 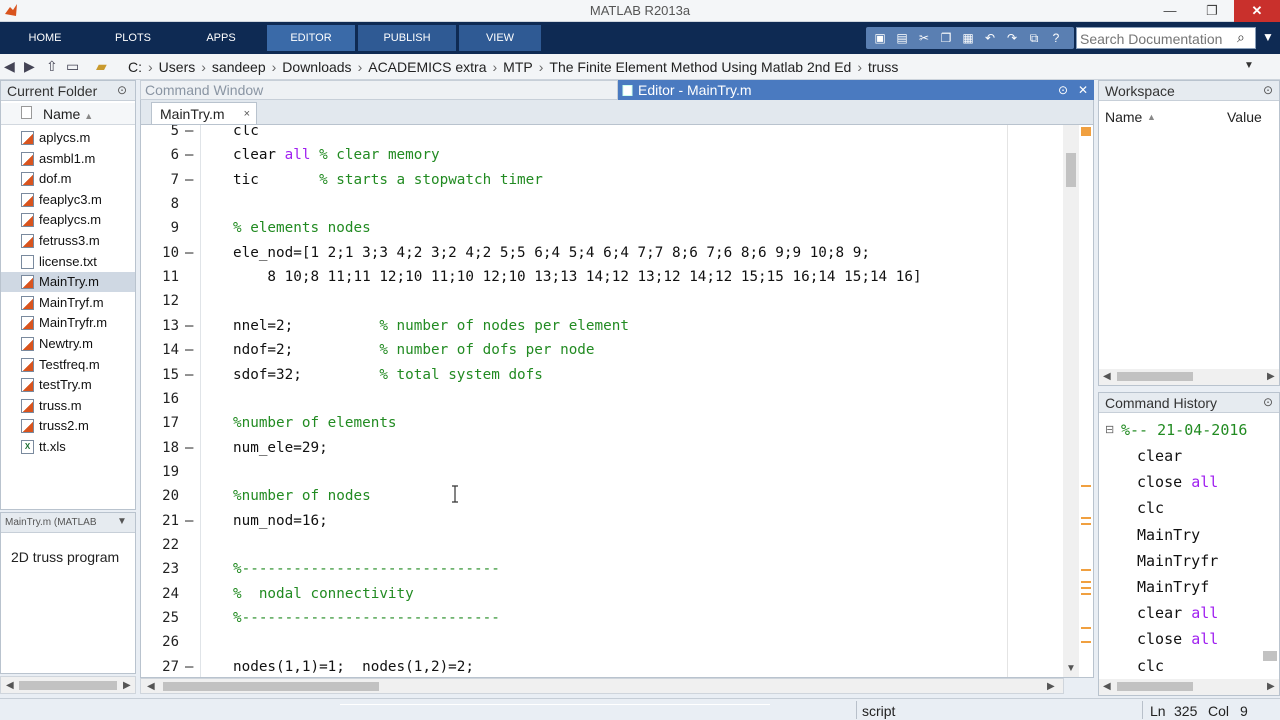 I want to click on close-button: ✕, so click(x=1257, y=11).